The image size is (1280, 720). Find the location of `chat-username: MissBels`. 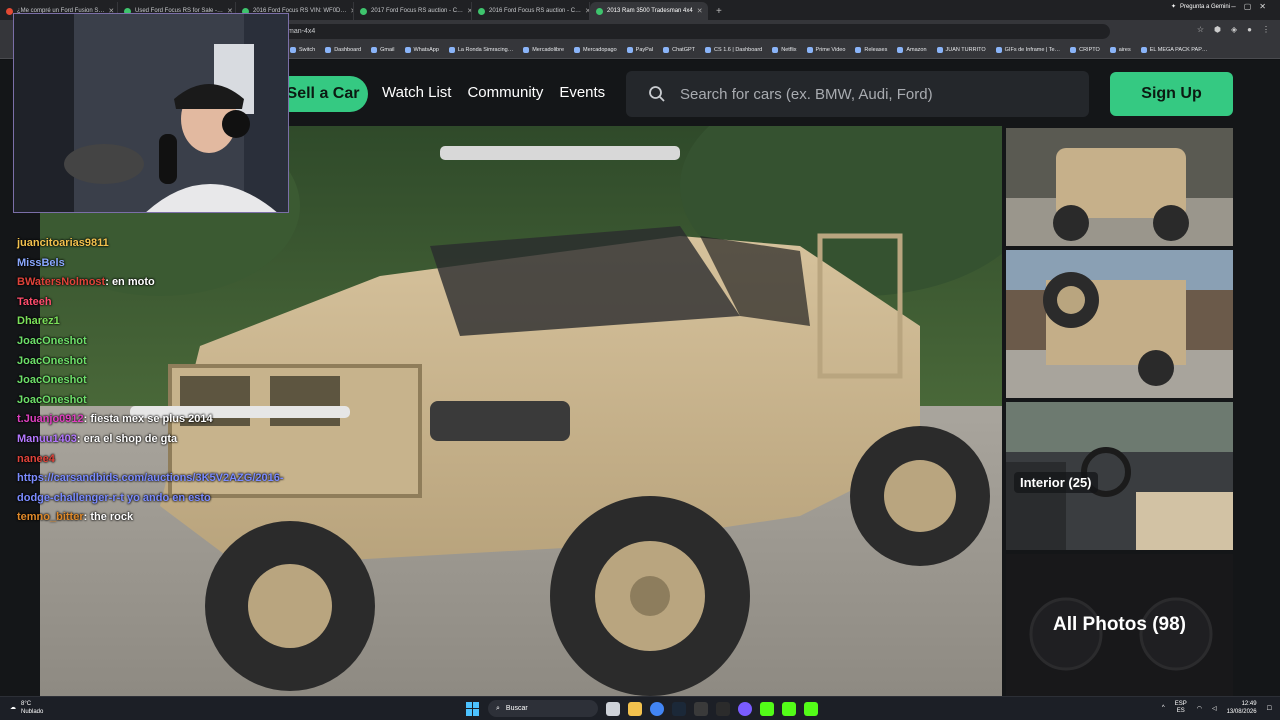

chat-username: MissBels is located at coordinates (41, 263).